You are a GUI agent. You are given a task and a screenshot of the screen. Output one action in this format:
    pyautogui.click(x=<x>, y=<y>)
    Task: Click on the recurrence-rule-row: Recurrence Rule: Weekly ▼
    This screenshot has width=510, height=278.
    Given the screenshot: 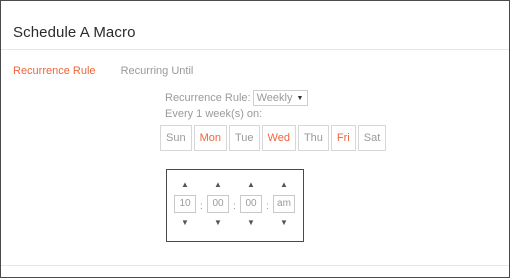 What is the action you would take?
    pyautogui.click(x=237, y=98)
    